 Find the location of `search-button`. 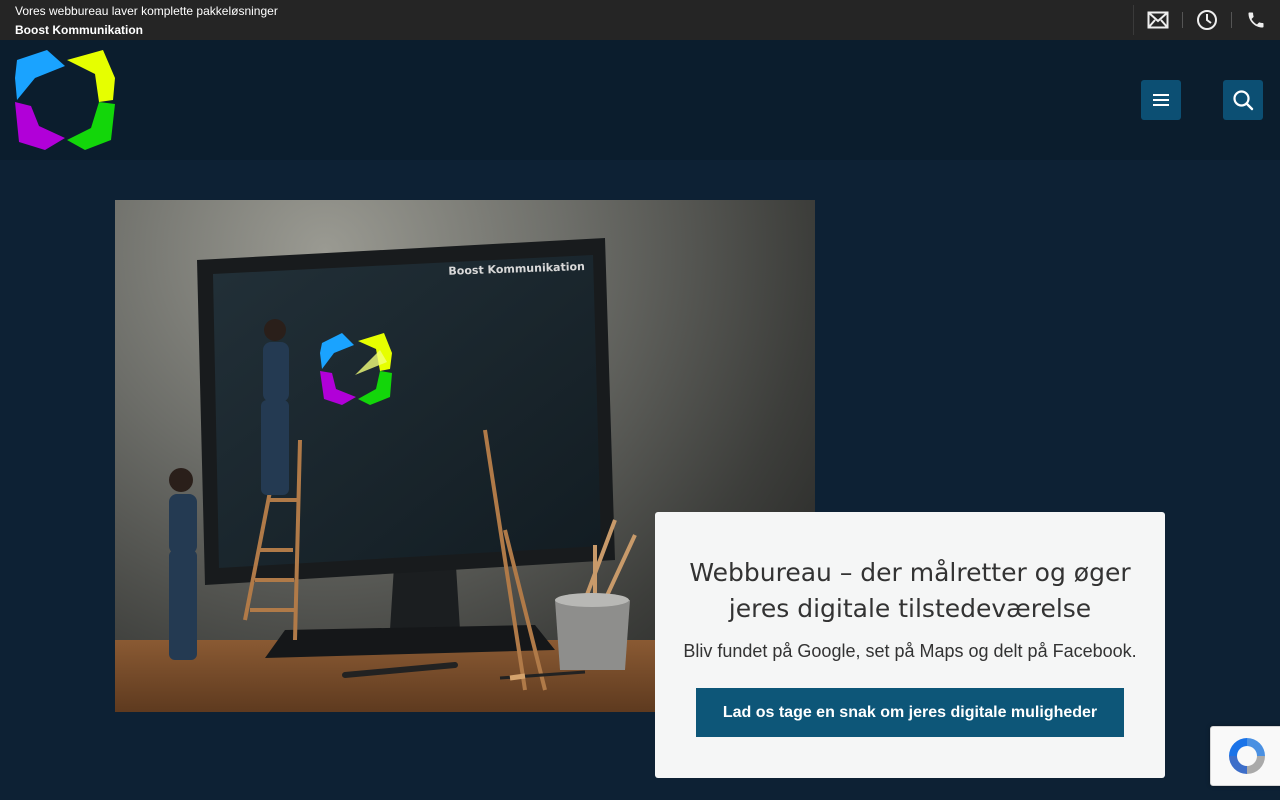

search-button is located at coordinates (1243, 100).